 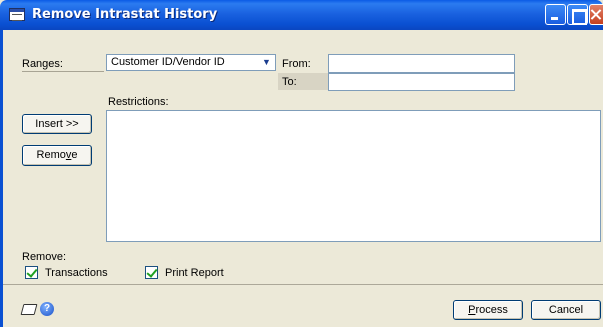 I want to click on to-label-text: To:, so click(x=289, y=82).